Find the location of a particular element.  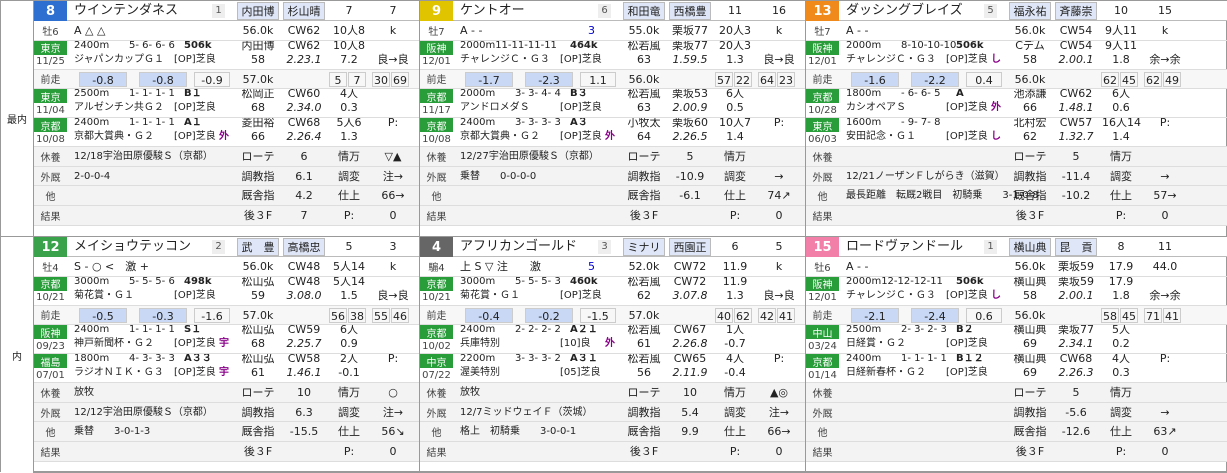

gaishu-row-label: 外厩 is located at coordinates (822, 178).